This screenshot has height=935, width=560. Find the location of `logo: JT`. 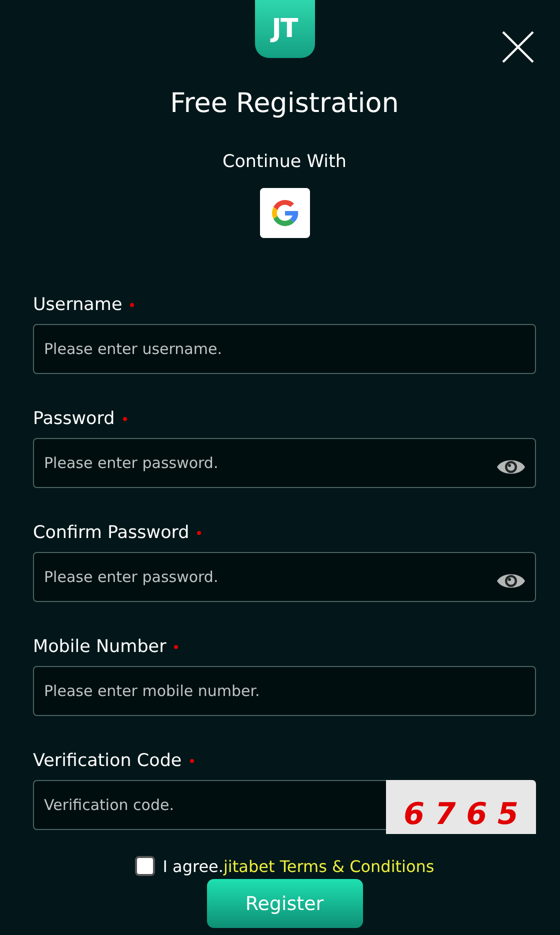

logo: JT is located at coordinates (284, 29).